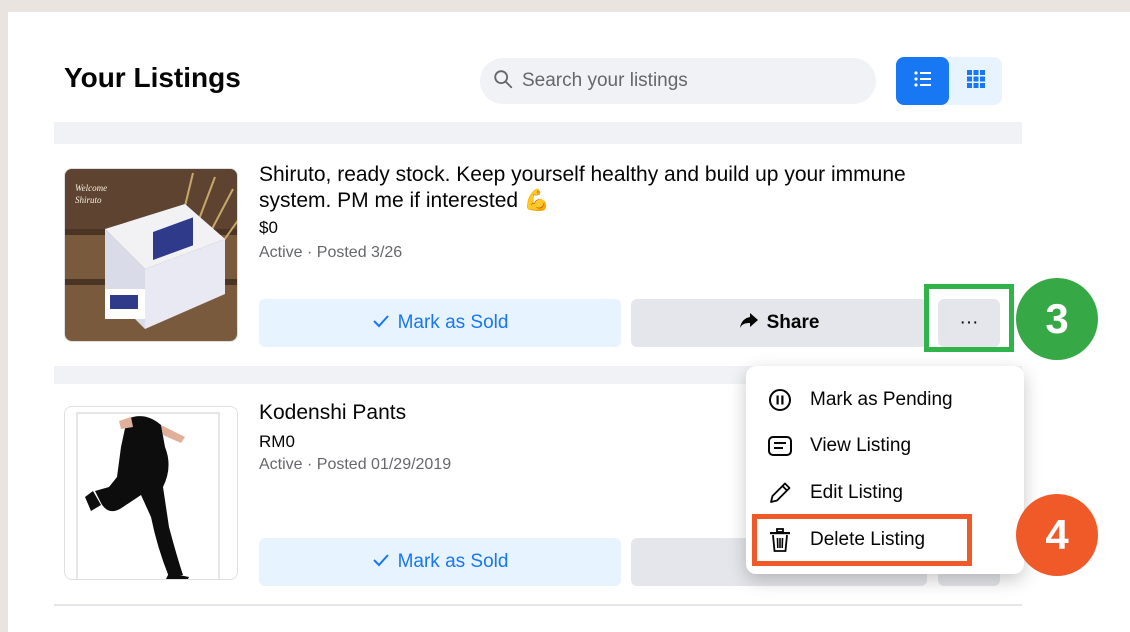  I want to click on menu-item-edit-listing: Edit Listing, so click(885, 493).